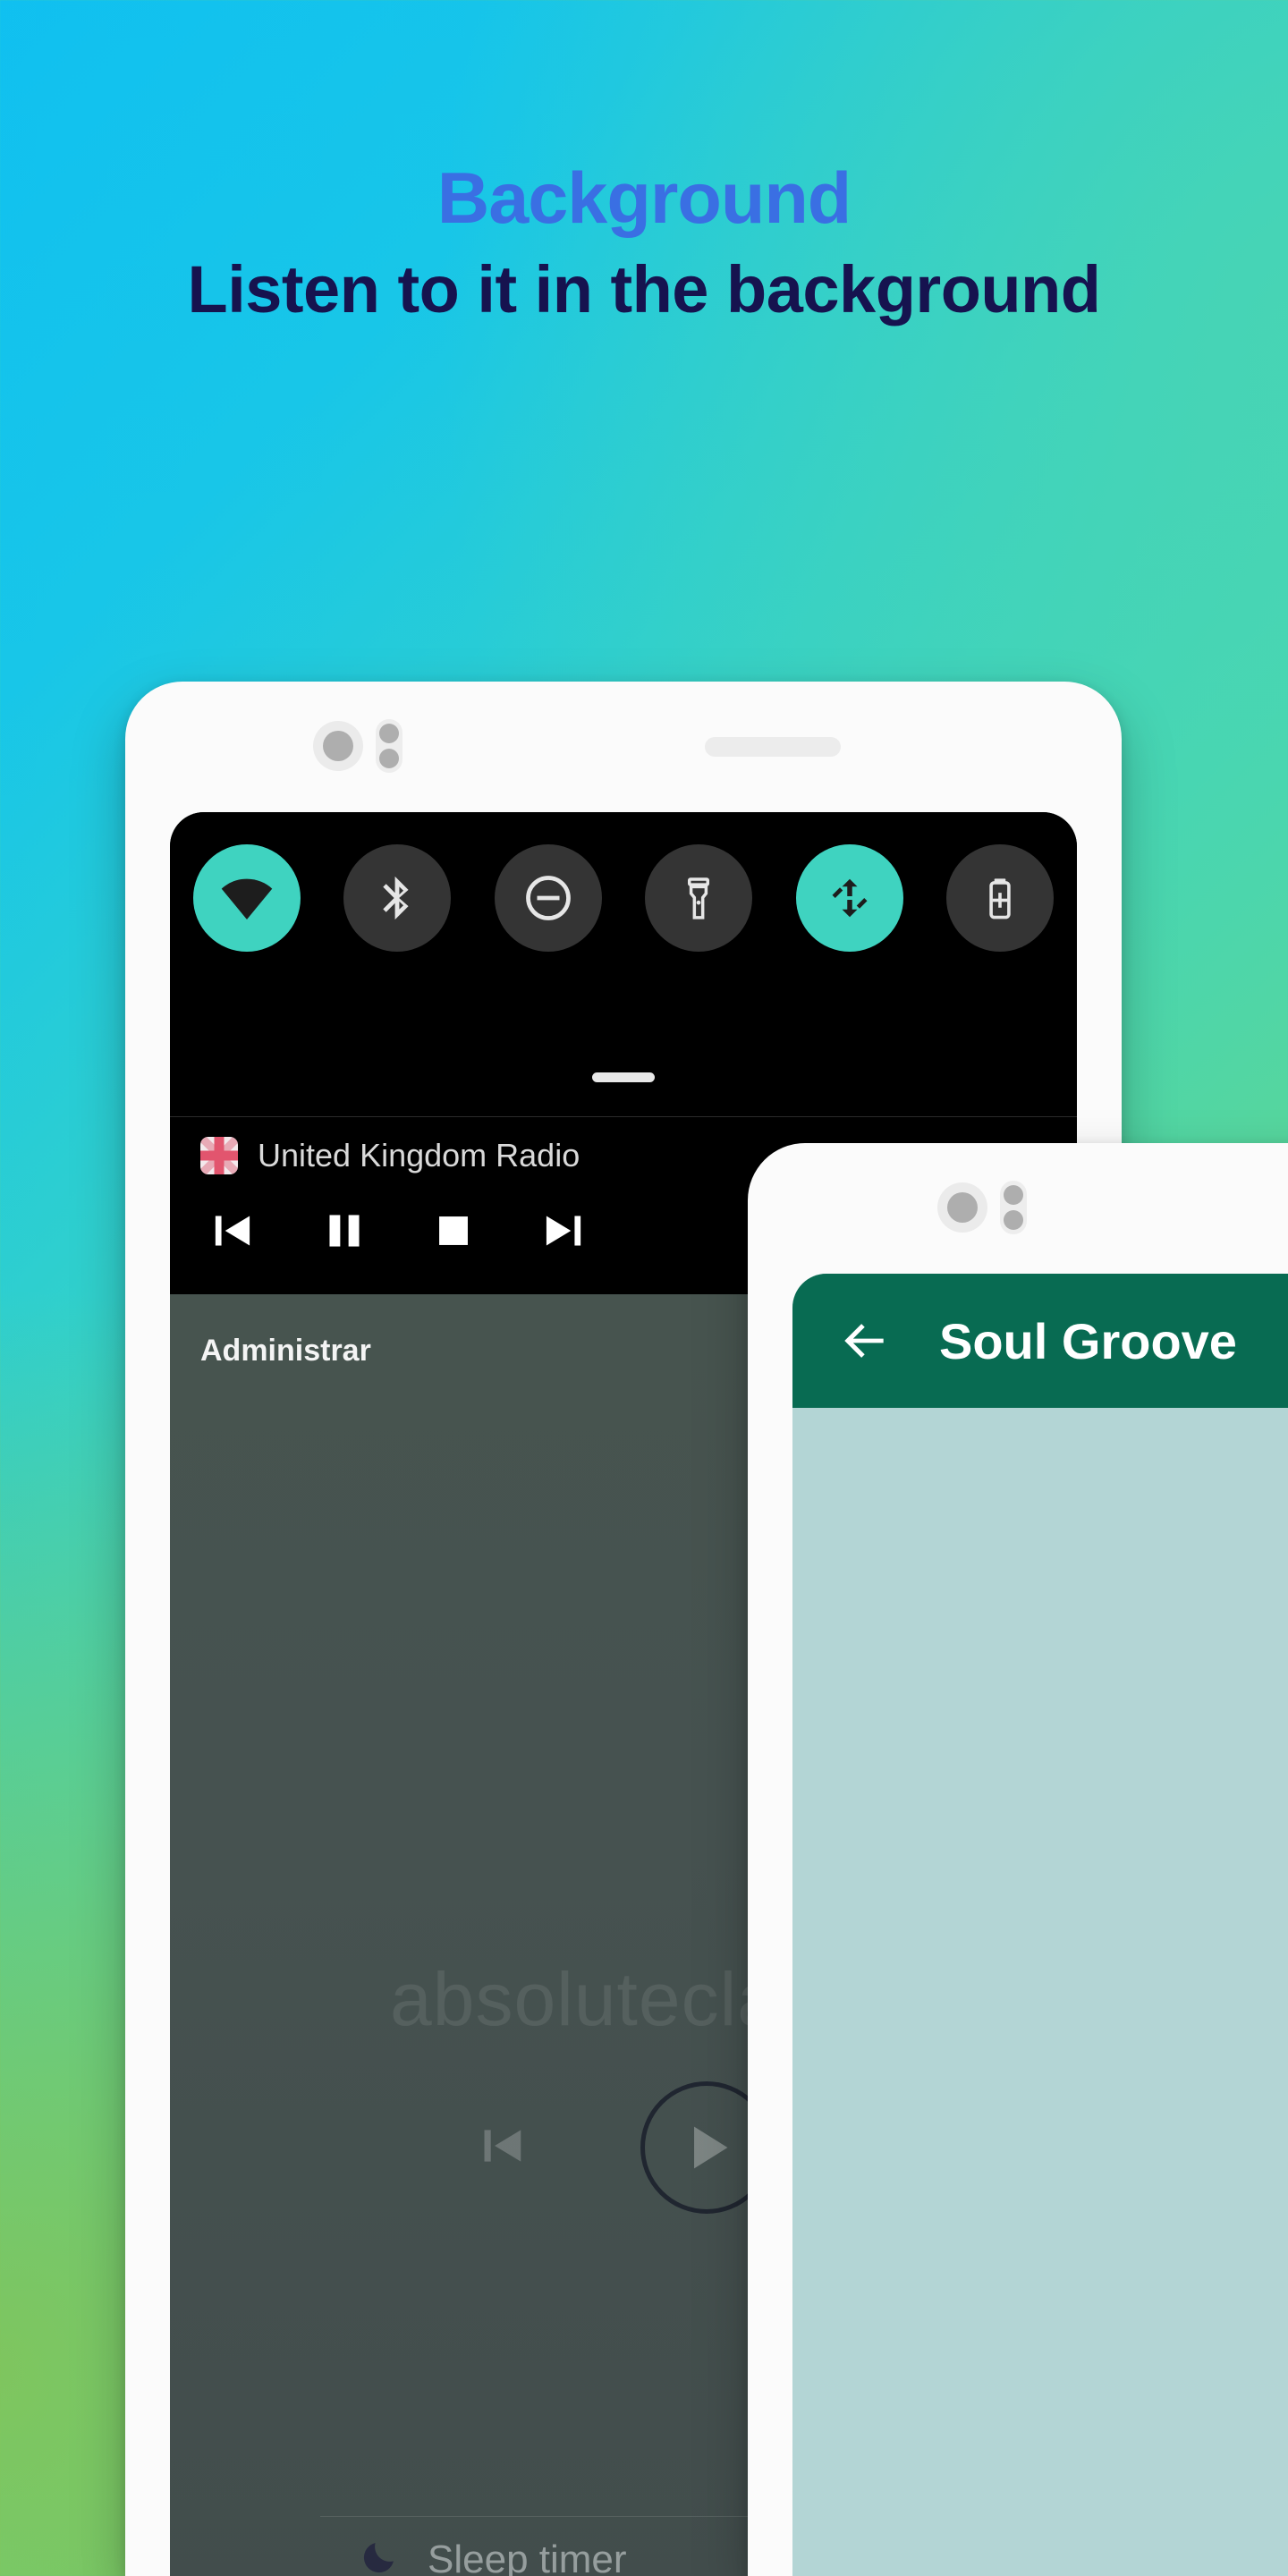 The image size is (1288, 2576). I want to click on flashlight-icon, so click(699, 898).